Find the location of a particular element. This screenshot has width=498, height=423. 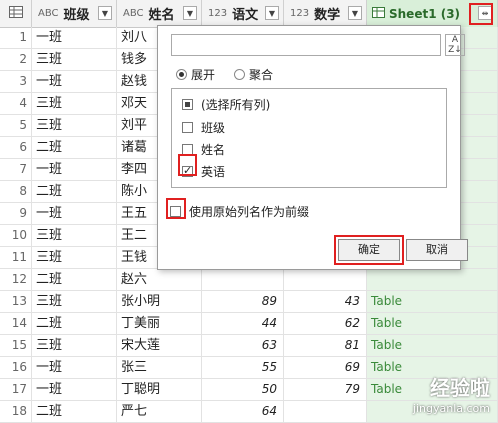

aggregate-radio: 聚合 is located at coordinates (253, 74).